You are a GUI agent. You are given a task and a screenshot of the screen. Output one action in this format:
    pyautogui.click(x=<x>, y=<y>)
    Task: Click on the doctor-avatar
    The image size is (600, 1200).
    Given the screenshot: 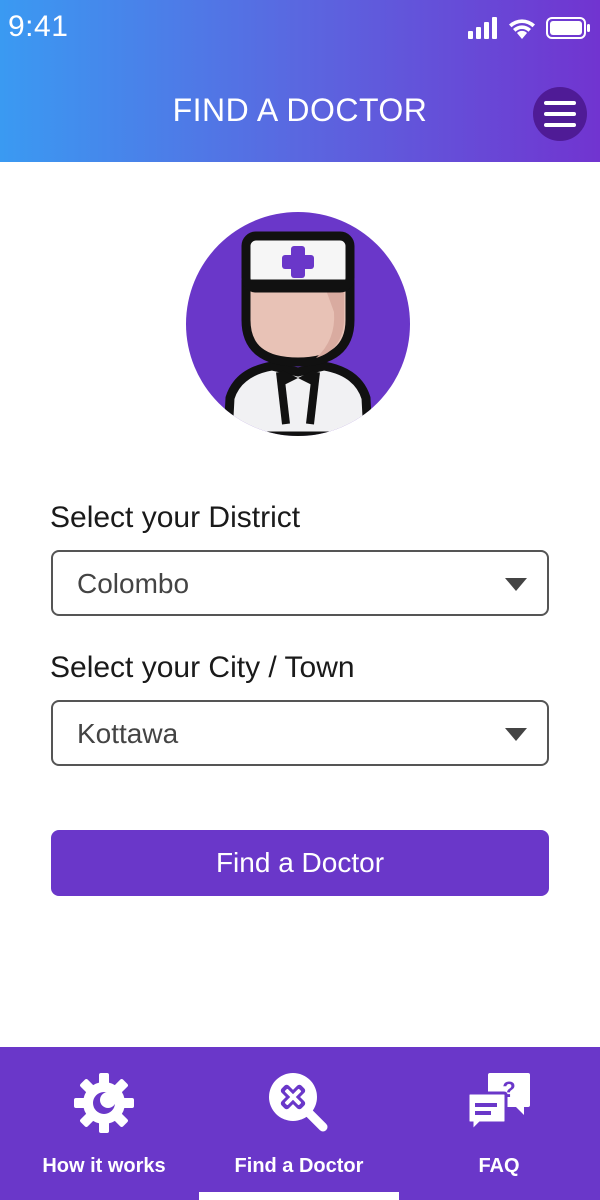 What is the action you would take?
    pyautogui.click(x=298, y=324)
    